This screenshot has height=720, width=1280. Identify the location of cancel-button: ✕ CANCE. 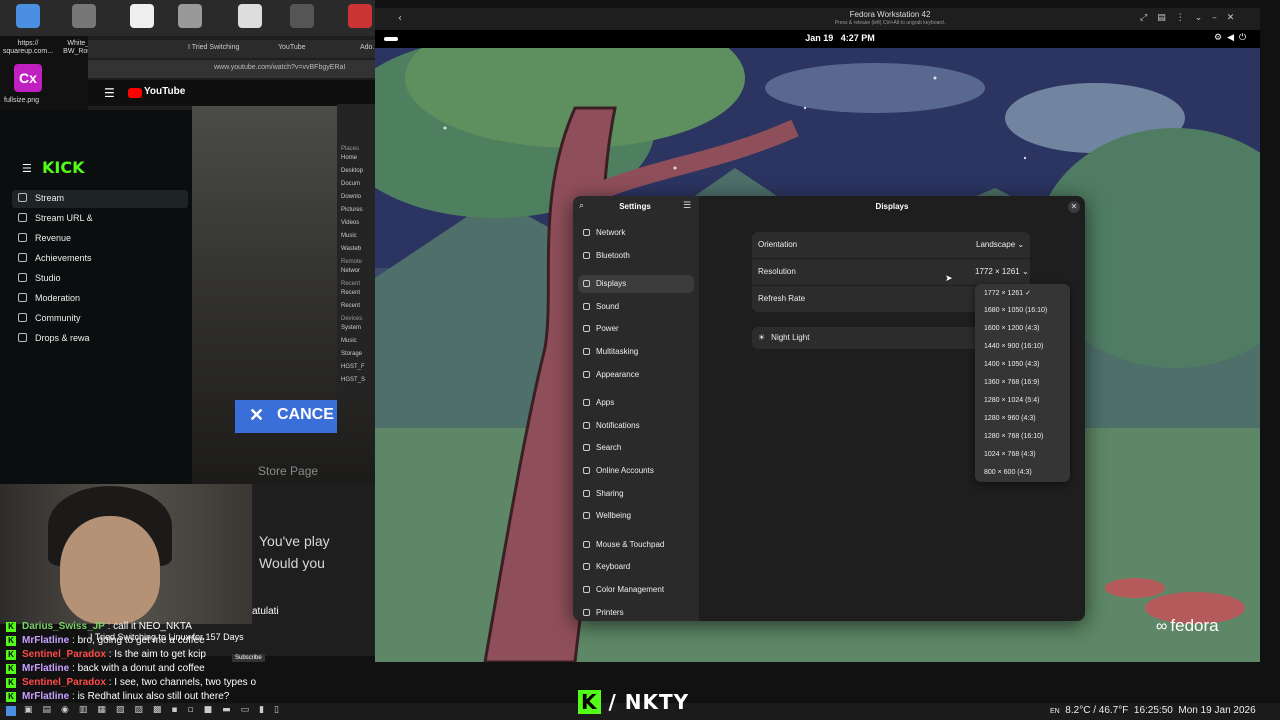
(286, 416).